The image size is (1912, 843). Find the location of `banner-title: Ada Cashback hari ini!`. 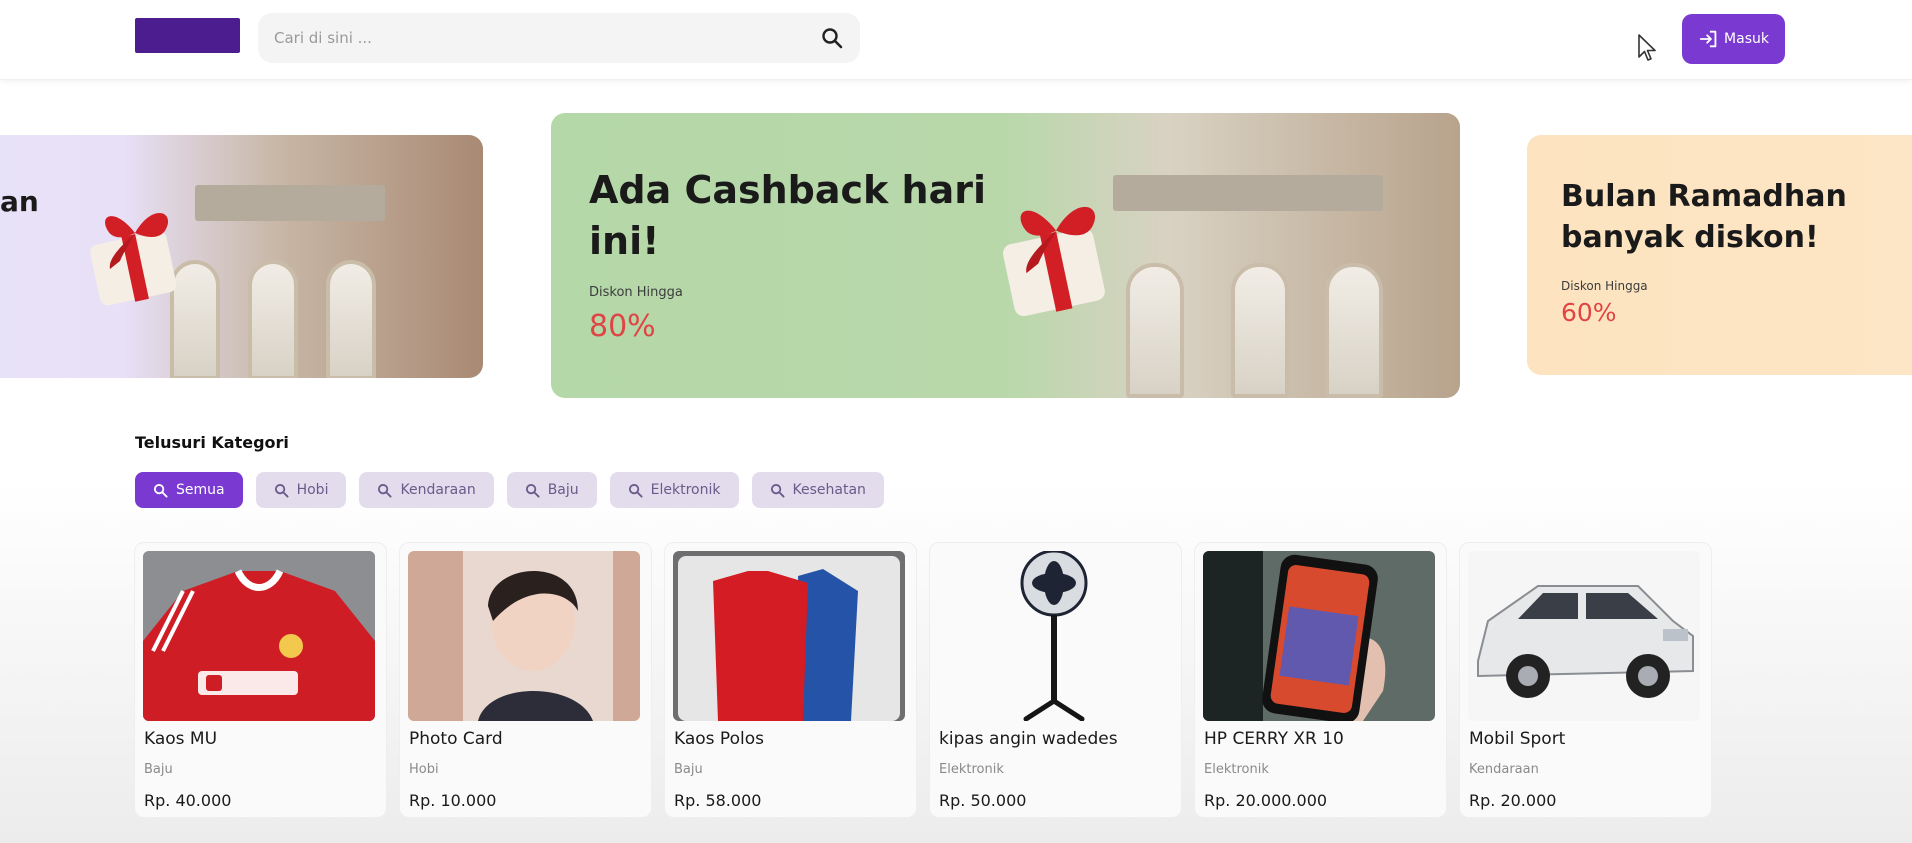

banner-title: Ada Cashback hari ini! is located at coordinates (787, 216).